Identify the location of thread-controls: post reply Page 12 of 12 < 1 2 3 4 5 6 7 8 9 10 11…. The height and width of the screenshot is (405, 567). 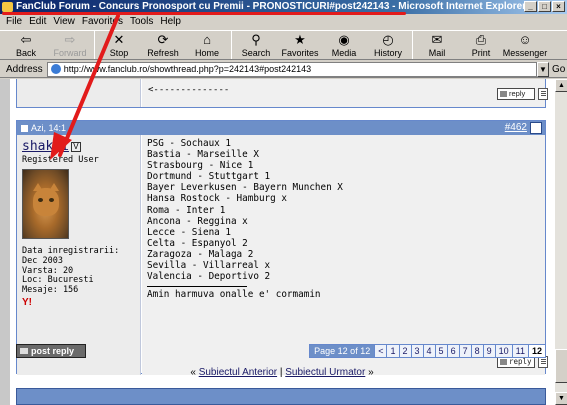
(281, 349).